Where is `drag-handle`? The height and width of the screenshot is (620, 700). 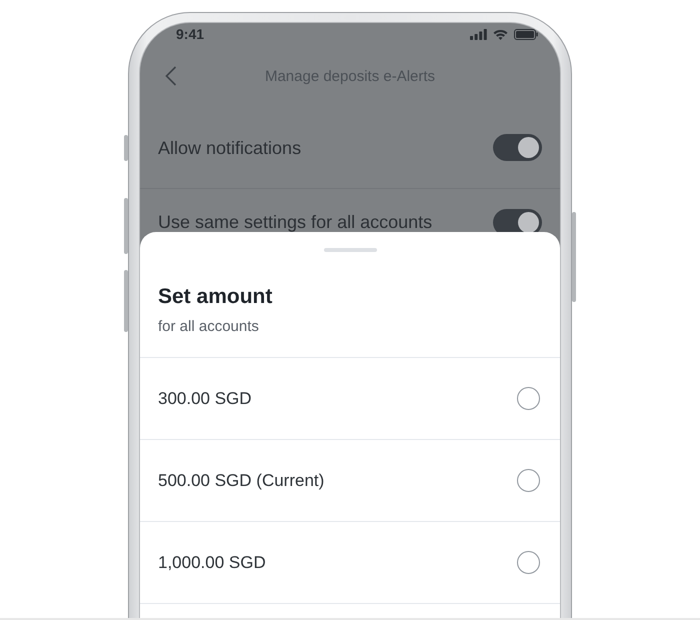 drag-handle is located at coordinates (350, 250).